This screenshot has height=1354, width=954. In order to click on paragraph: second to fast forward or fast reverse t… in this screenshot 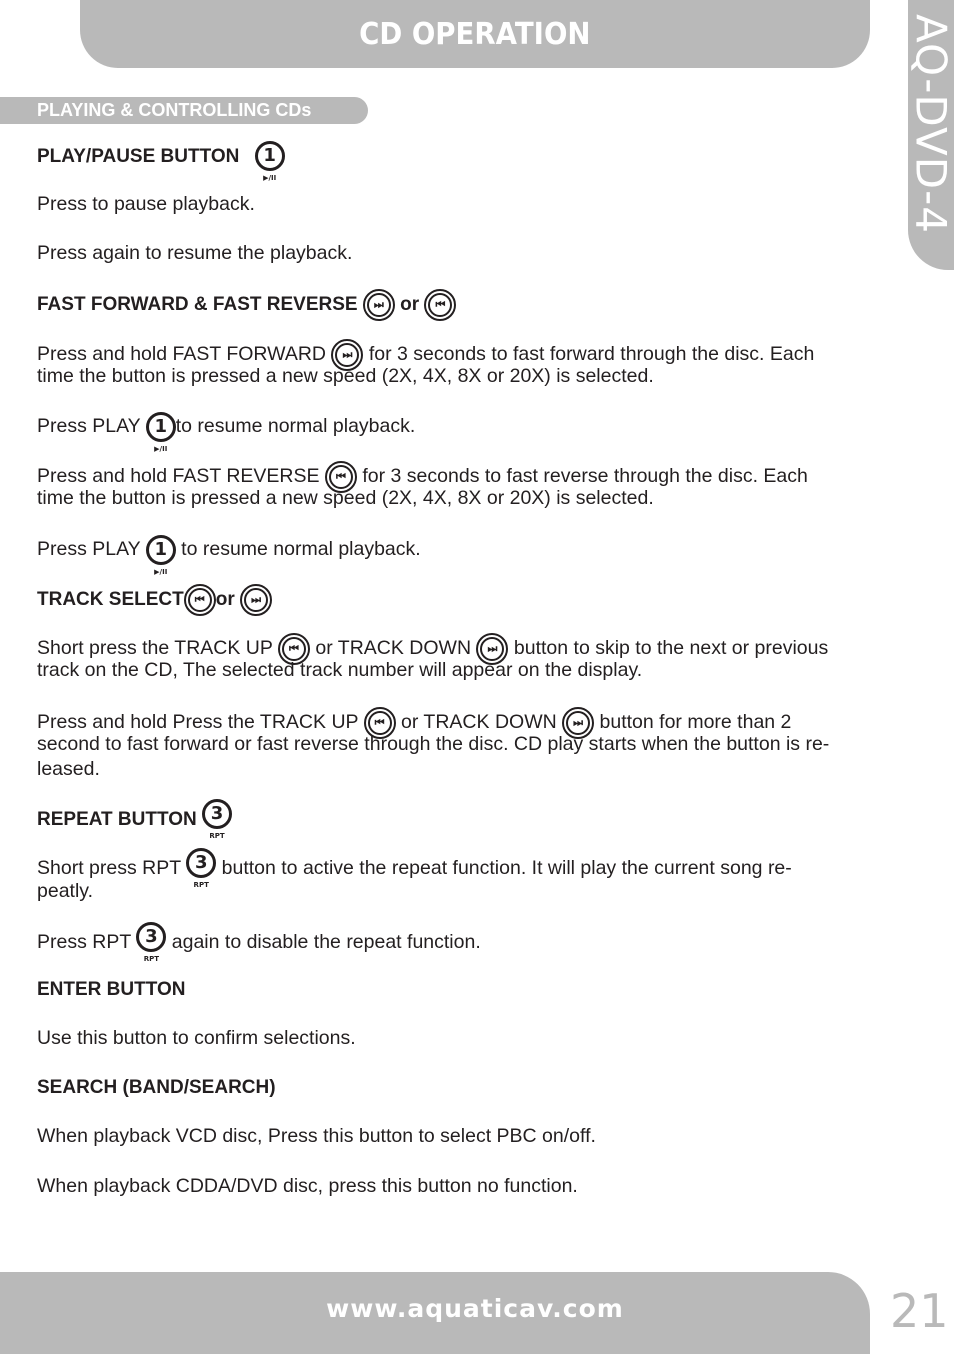, I will do `click(433, 744)`.